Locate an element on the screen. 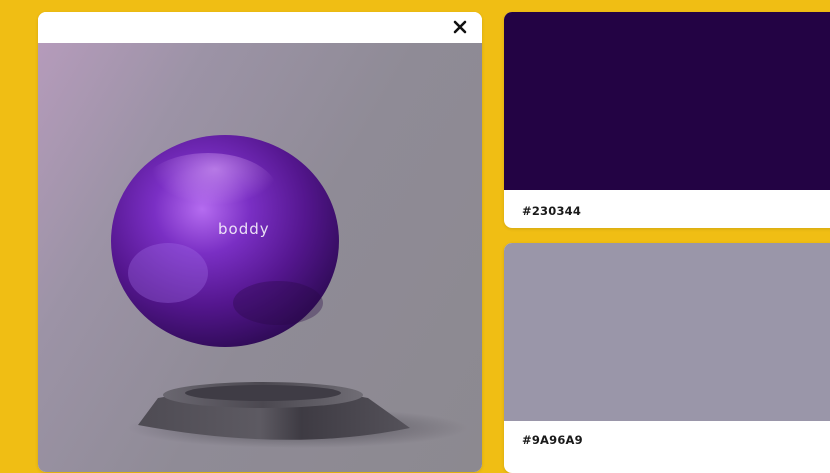  swatch-hex-label: #230344 is located at coordinates (552, 211).